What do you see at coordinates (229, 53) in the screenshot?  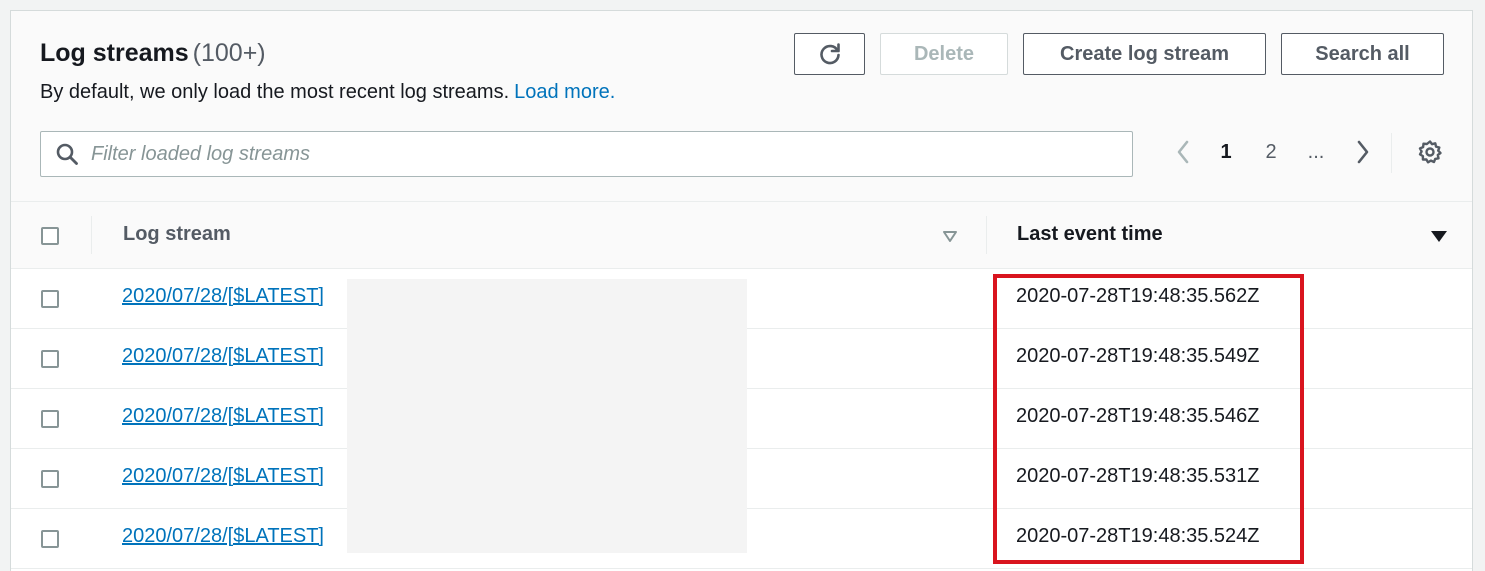 I see `stream-count: (100+)` at bounding box center [229, 53].